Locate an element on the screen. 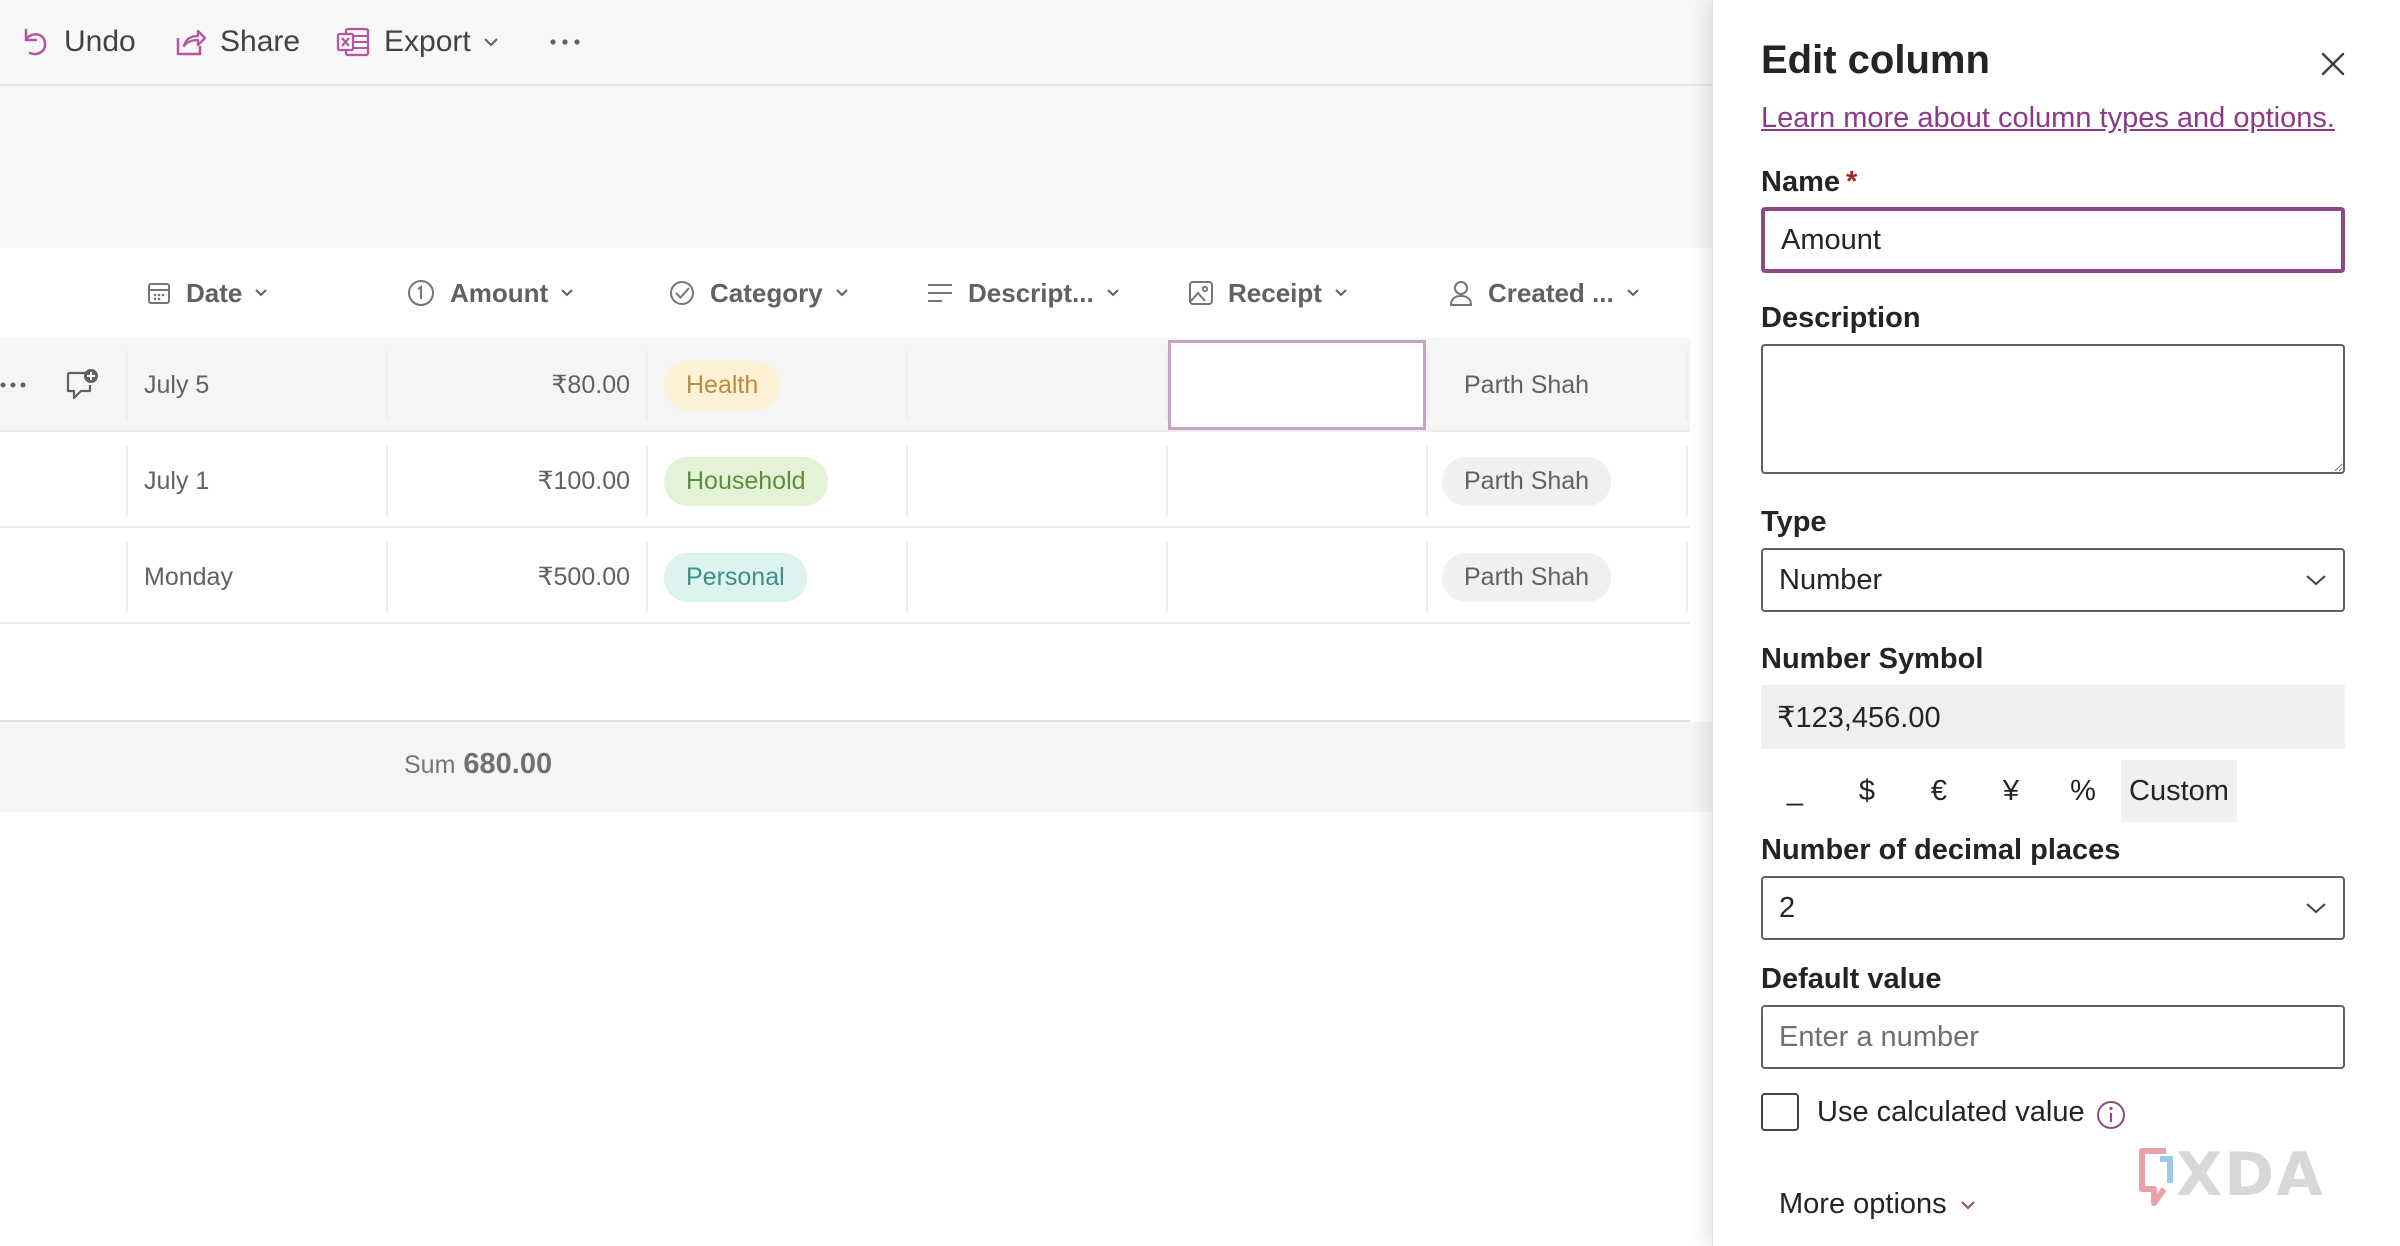 This screenshot has width=2400, height=1246. undo-label: Undo is located at coordinates (100, 41).